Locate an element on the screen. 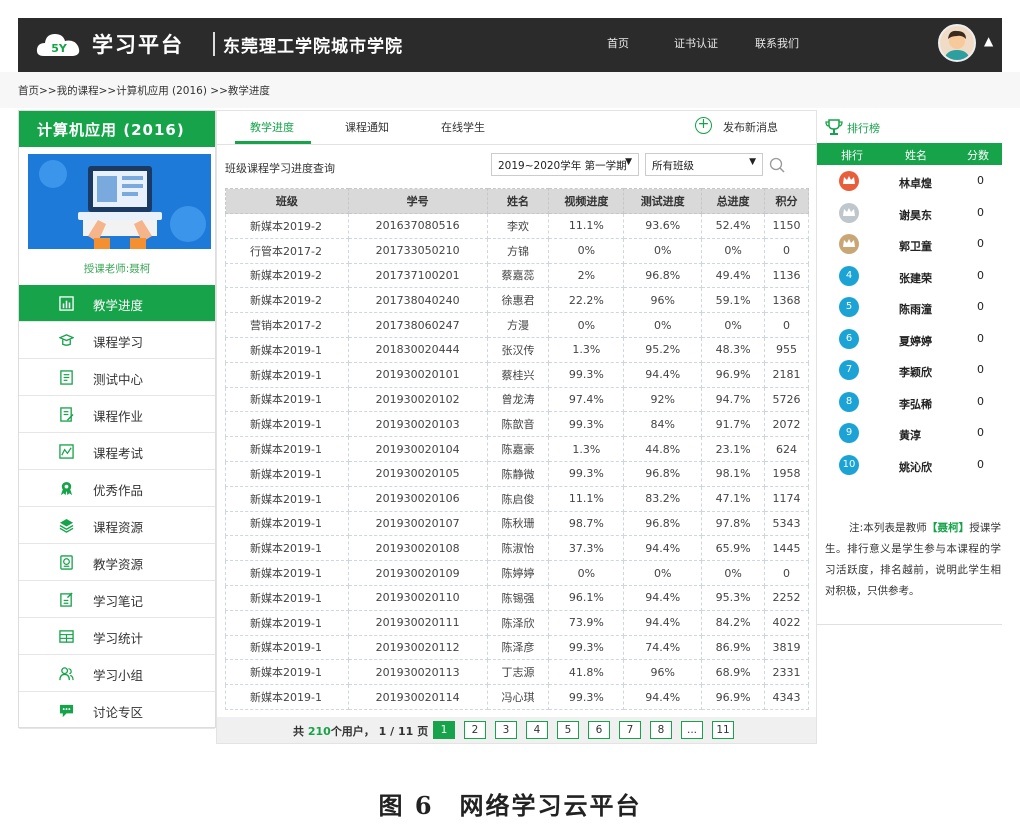  term-select-value: 2019~2020学年 第一学期 is located at coordinates (562, 166).